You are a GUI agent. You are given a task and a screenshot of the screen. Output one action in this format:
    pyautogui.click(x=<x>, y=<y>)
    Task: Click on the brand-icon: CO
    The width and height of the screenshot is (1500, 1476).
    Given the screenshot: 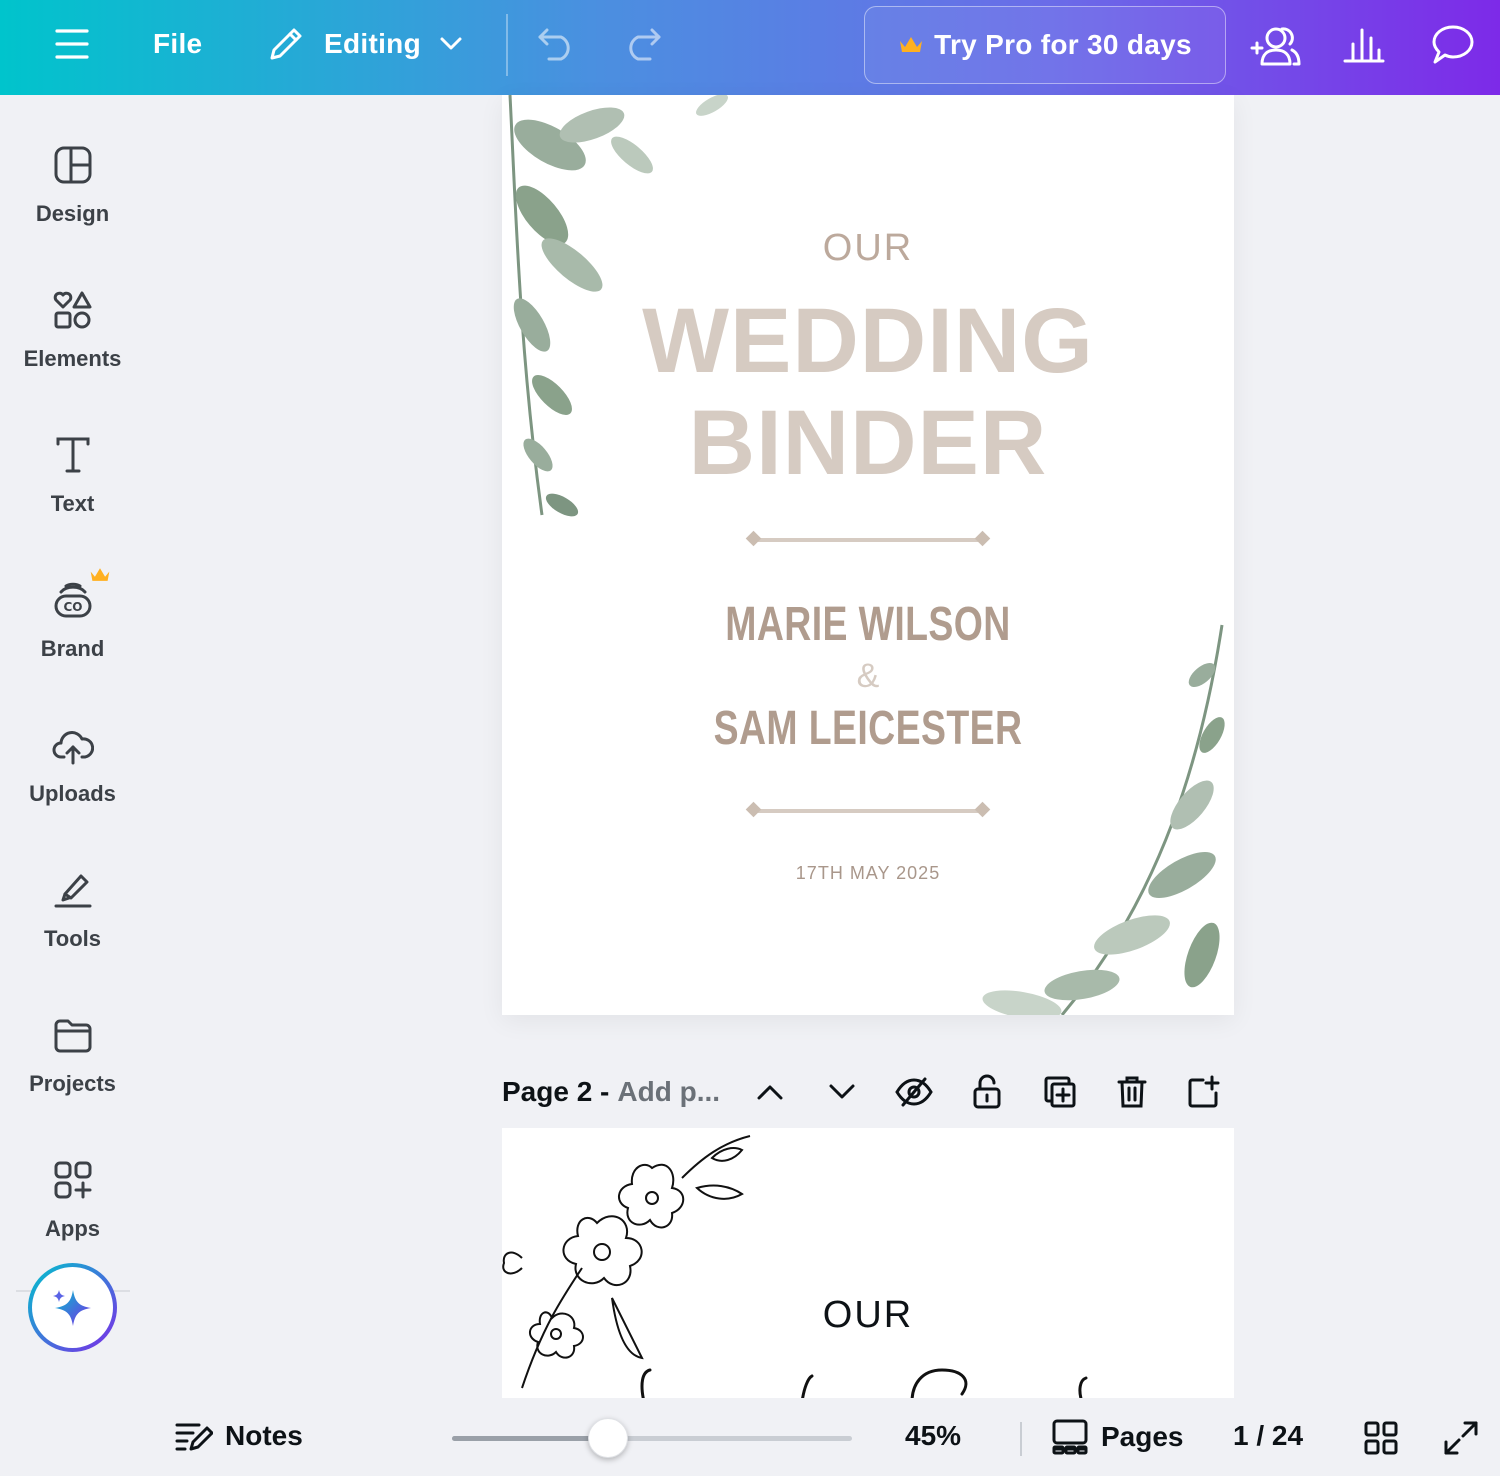 What is the action you would take?
    pyautogui.click(x=80, y=595)
    